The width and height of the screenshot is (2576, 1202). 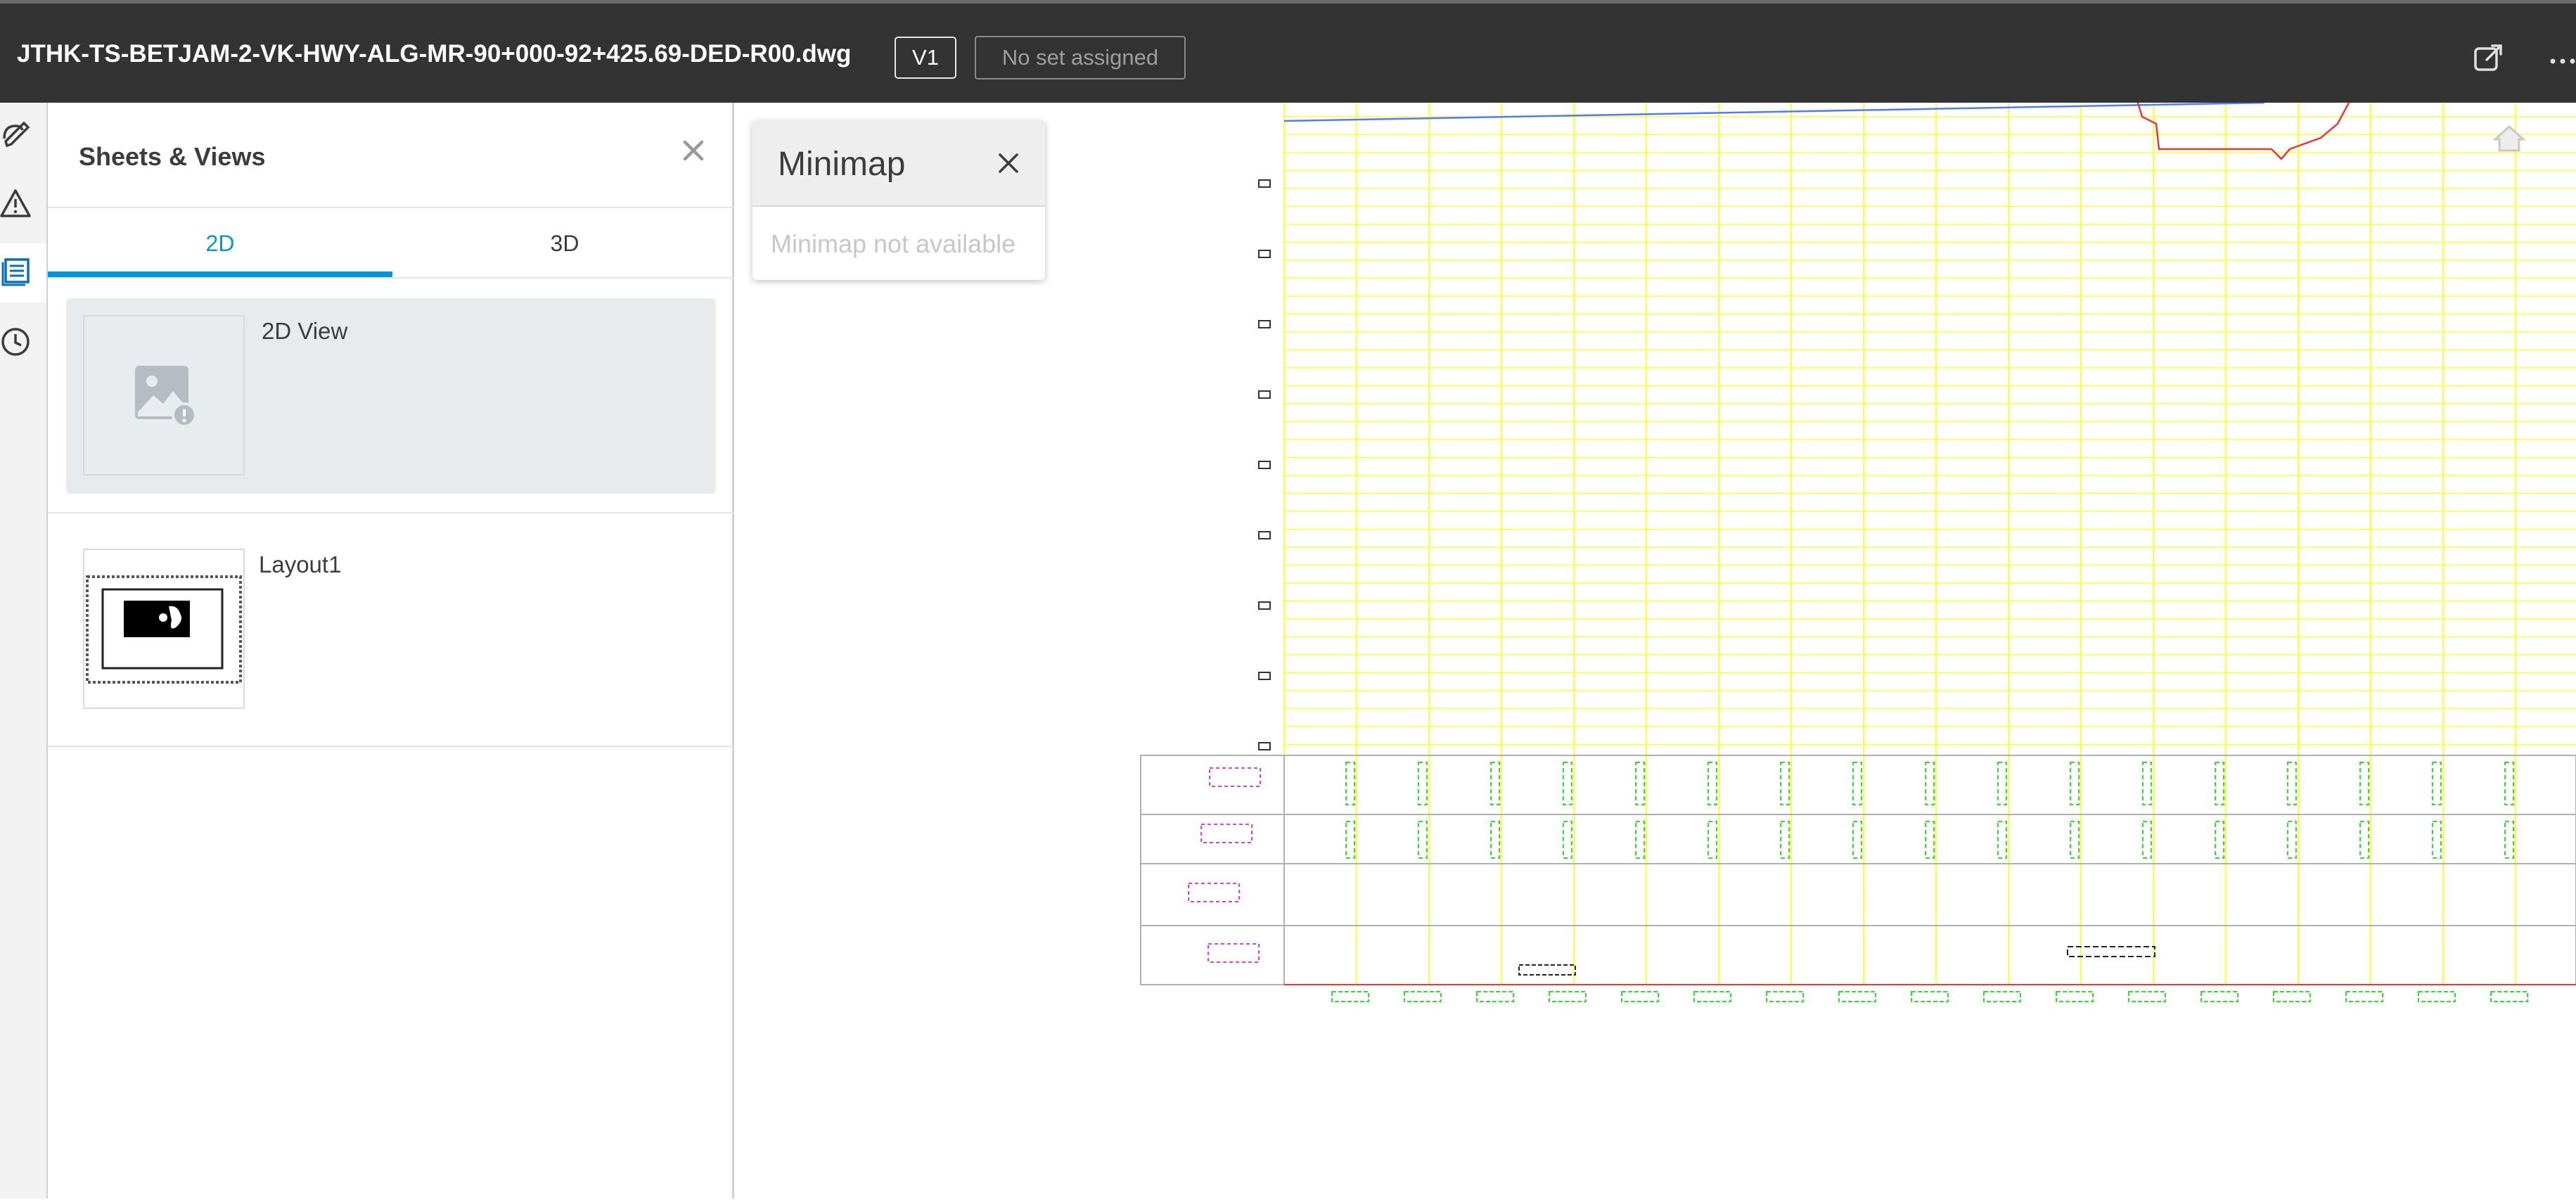 What do you see at coordinates (1080, 58) in the screenshot?
I see `set-assignment-button: No set assigned` at bounding box center [1080, 58].